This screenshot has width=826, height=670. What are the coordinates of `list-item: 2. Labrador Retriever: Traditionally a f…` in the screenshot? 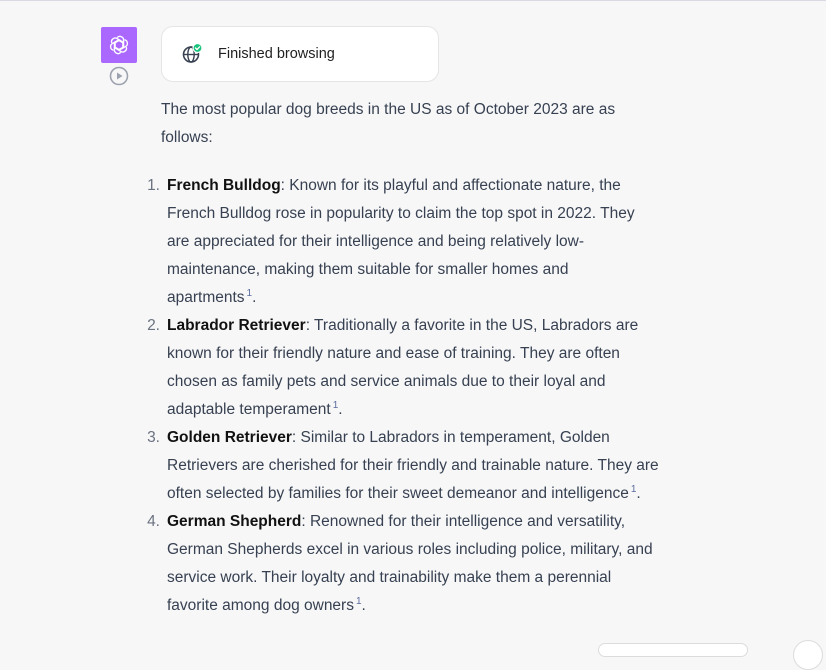 It's located at (404, 368).